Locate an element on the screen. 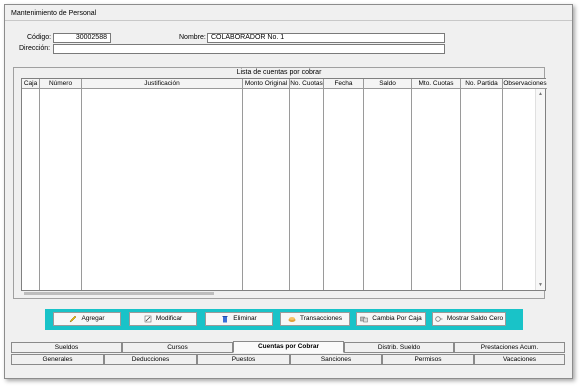  direccion-label: Dirección: is located at coordinates (35, 48).